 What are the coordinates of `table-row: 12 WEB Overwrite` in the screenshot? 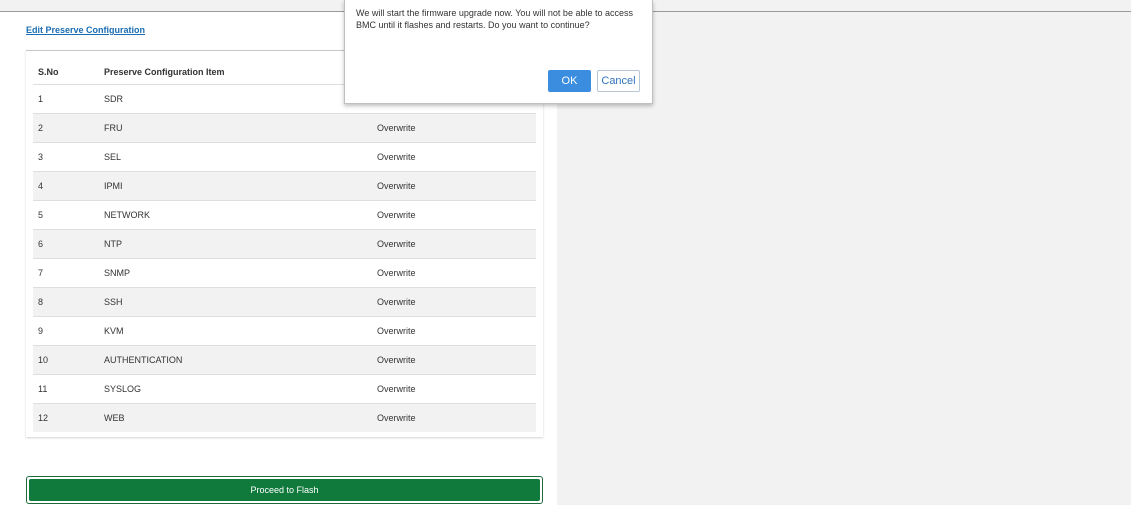 It's located at (284, 417).